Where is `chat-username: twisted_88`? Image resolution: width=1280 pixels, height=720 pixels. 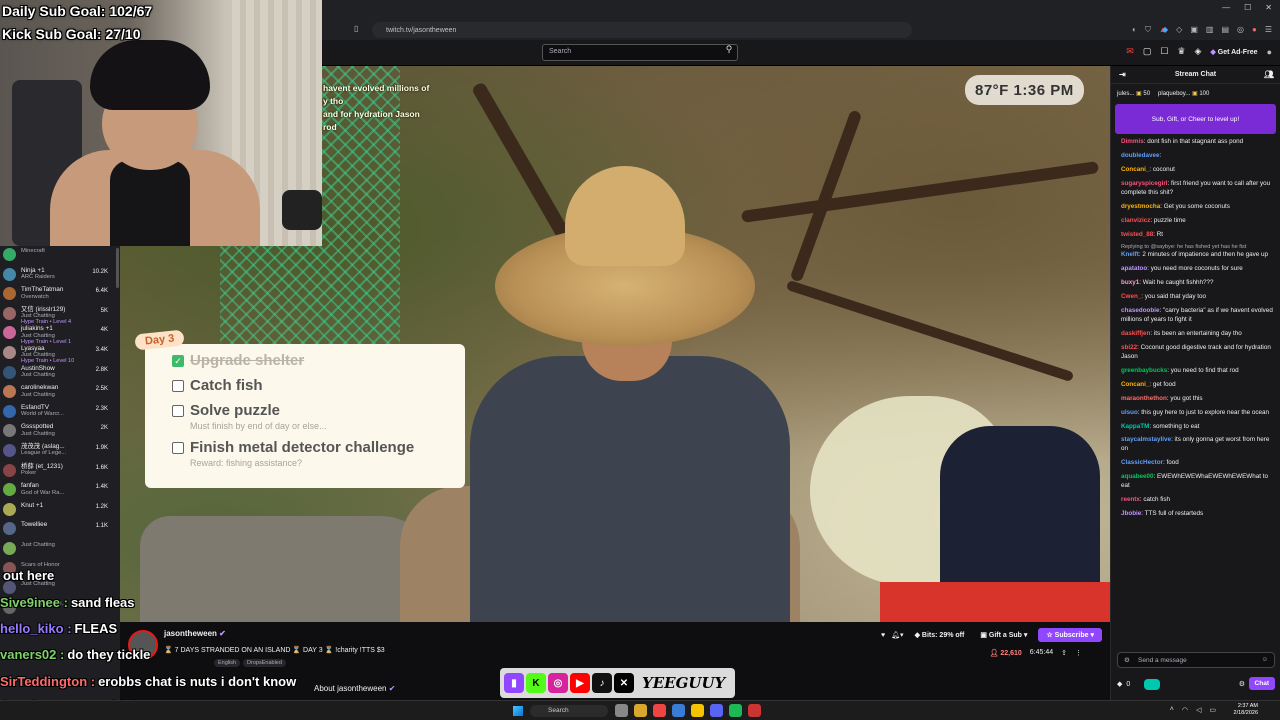
chat-username: twisted_88 is located at coordinates (1137, 234).